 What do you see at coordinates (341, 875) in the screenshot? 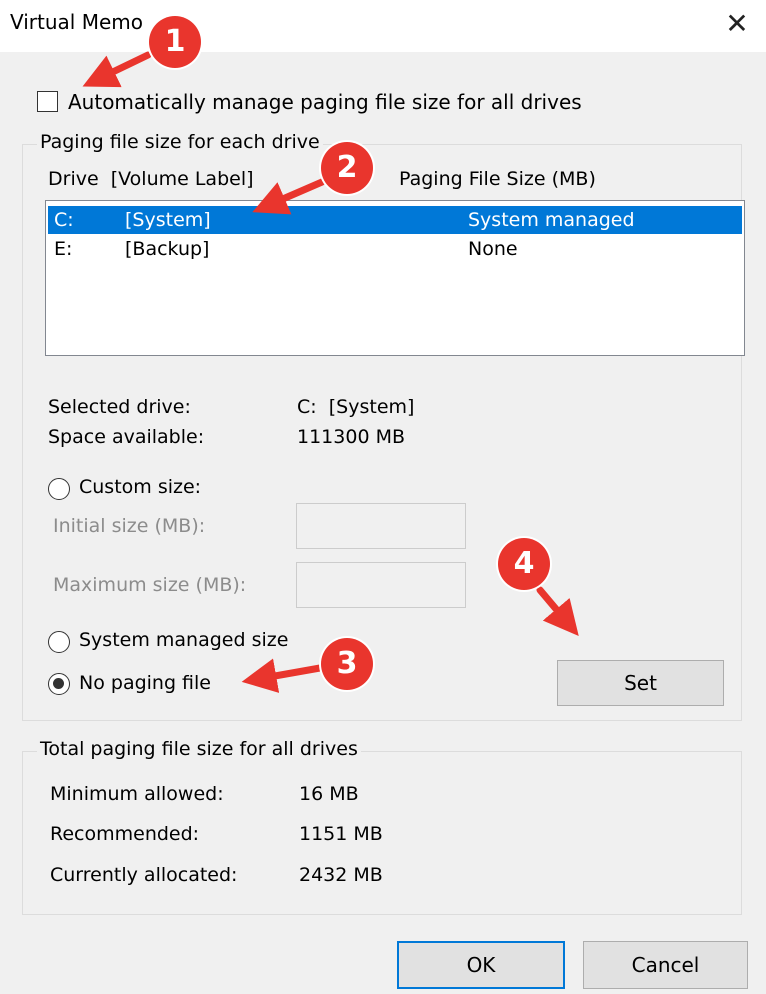
I see `currently-allocated-value: 2432 MB` at bounding box center [341, 875].